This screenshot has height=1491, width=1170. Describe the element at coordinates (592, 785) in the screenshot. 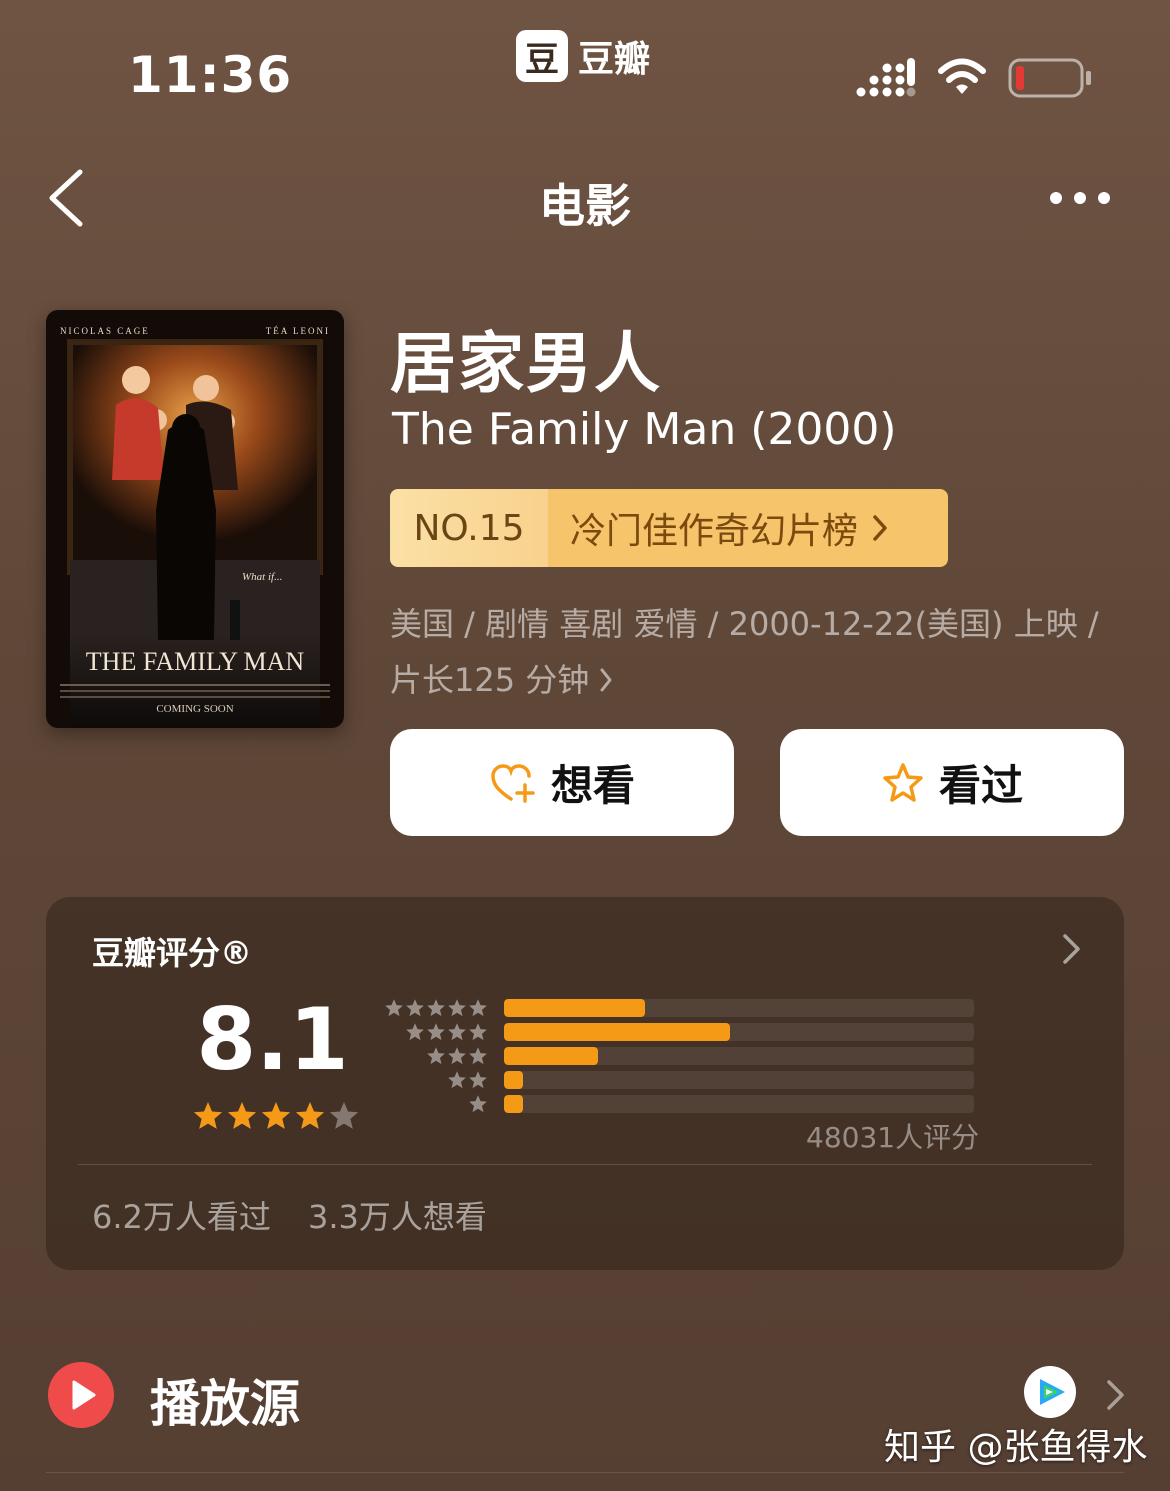

I see `want-label: 想看` at that location.